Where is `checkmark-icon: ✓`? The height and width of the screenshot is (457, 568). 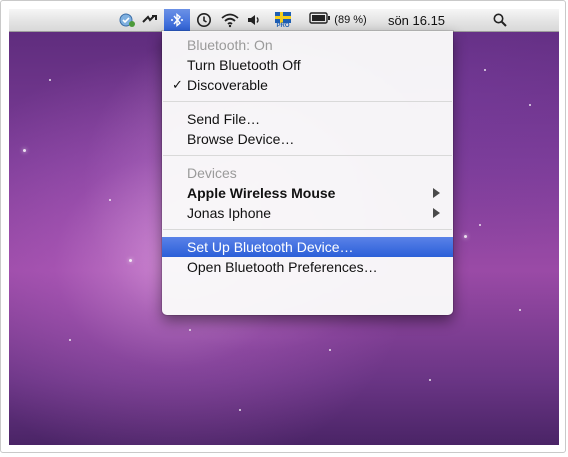 checkmark-icon: ✓ is located at coordinates (177, 84).